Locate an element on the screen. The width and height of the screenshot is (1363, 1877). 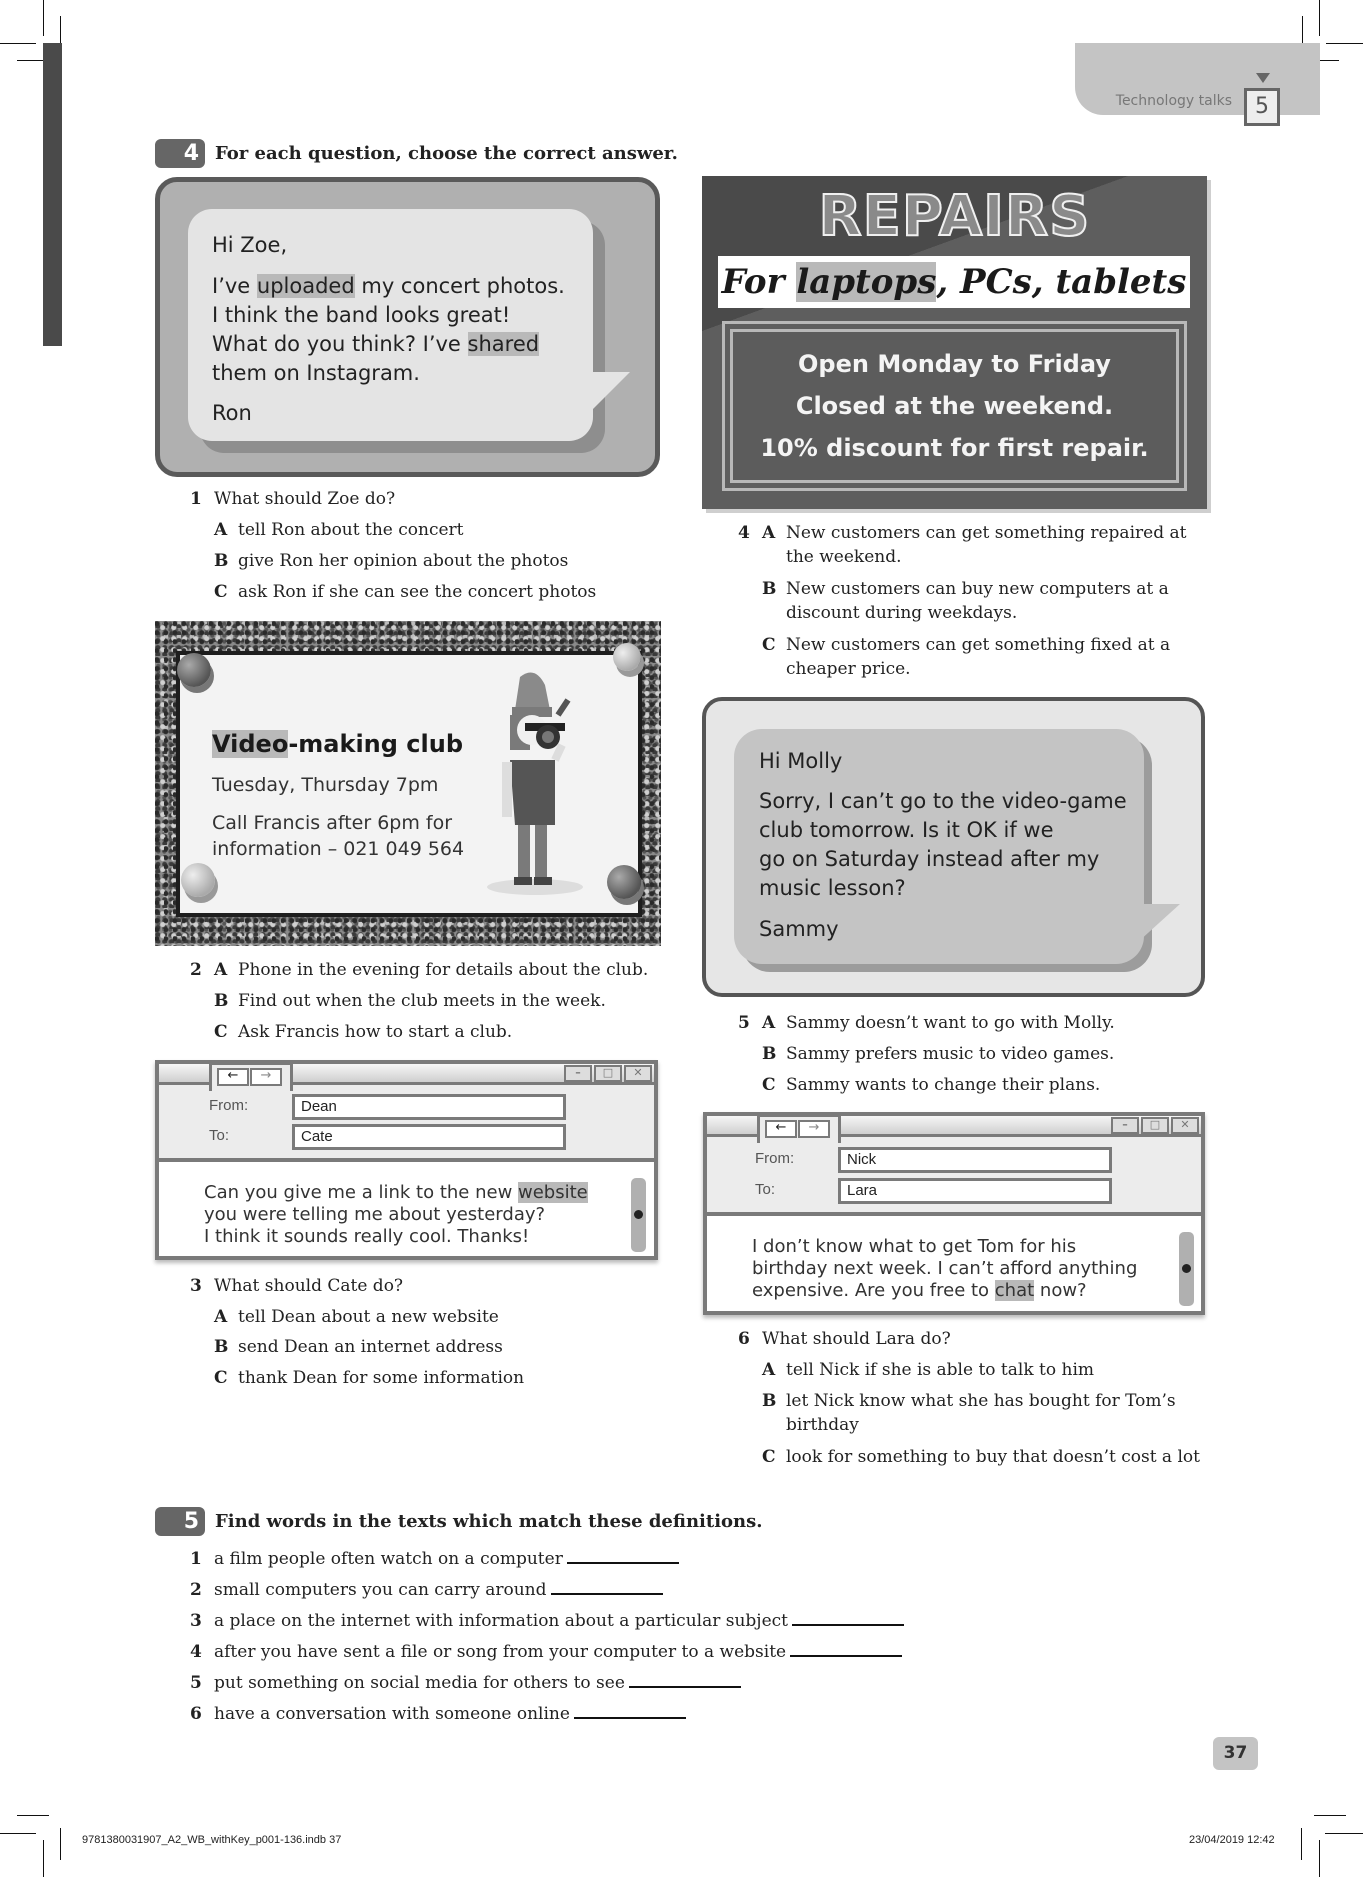
girl-with-camera-illustration is located at coordinates (535, 783).